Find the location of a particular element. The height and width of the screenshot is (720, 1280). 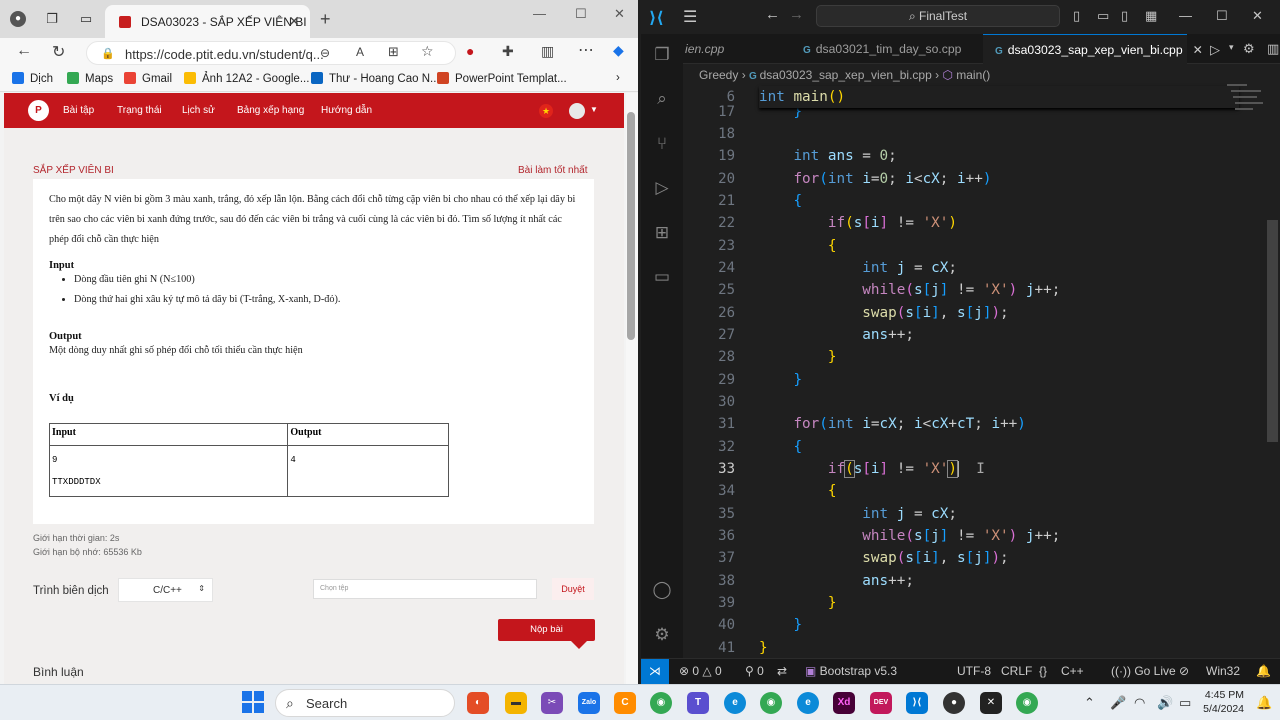

avatar is located at coordinates (577, 111).